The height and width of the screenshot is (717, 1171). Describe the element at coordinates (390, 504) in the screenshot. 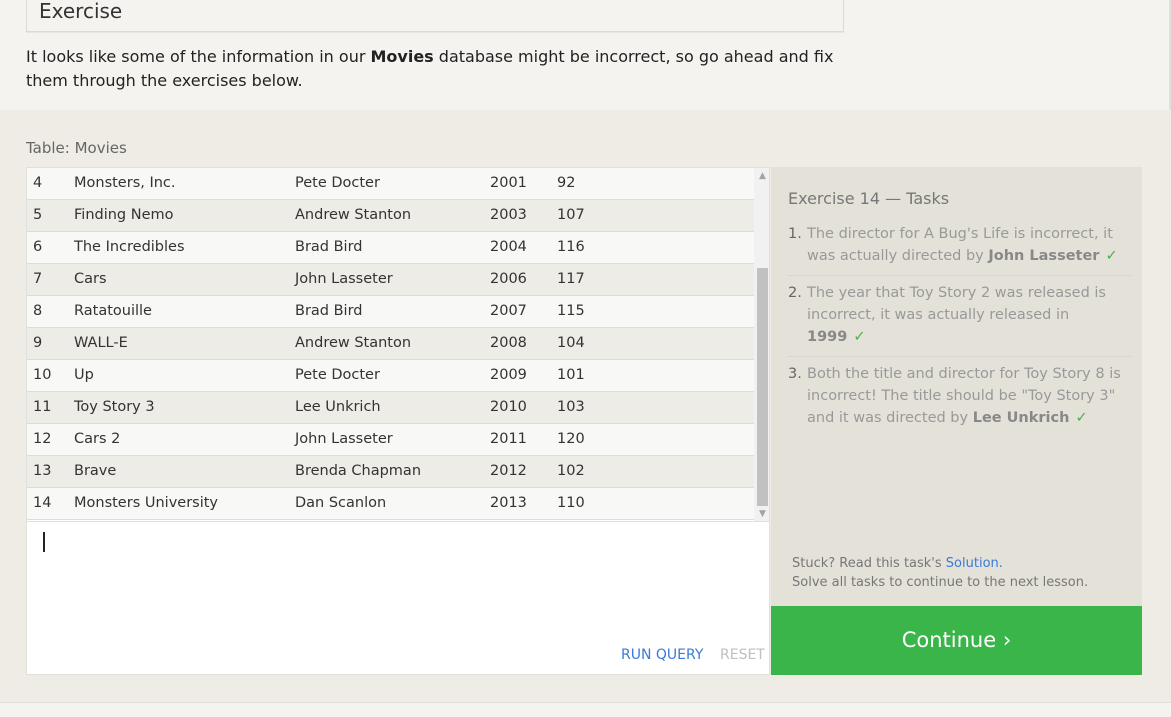

I see `table-row: 14 Monsters University Dan Scanlon 2013 110` at that location.